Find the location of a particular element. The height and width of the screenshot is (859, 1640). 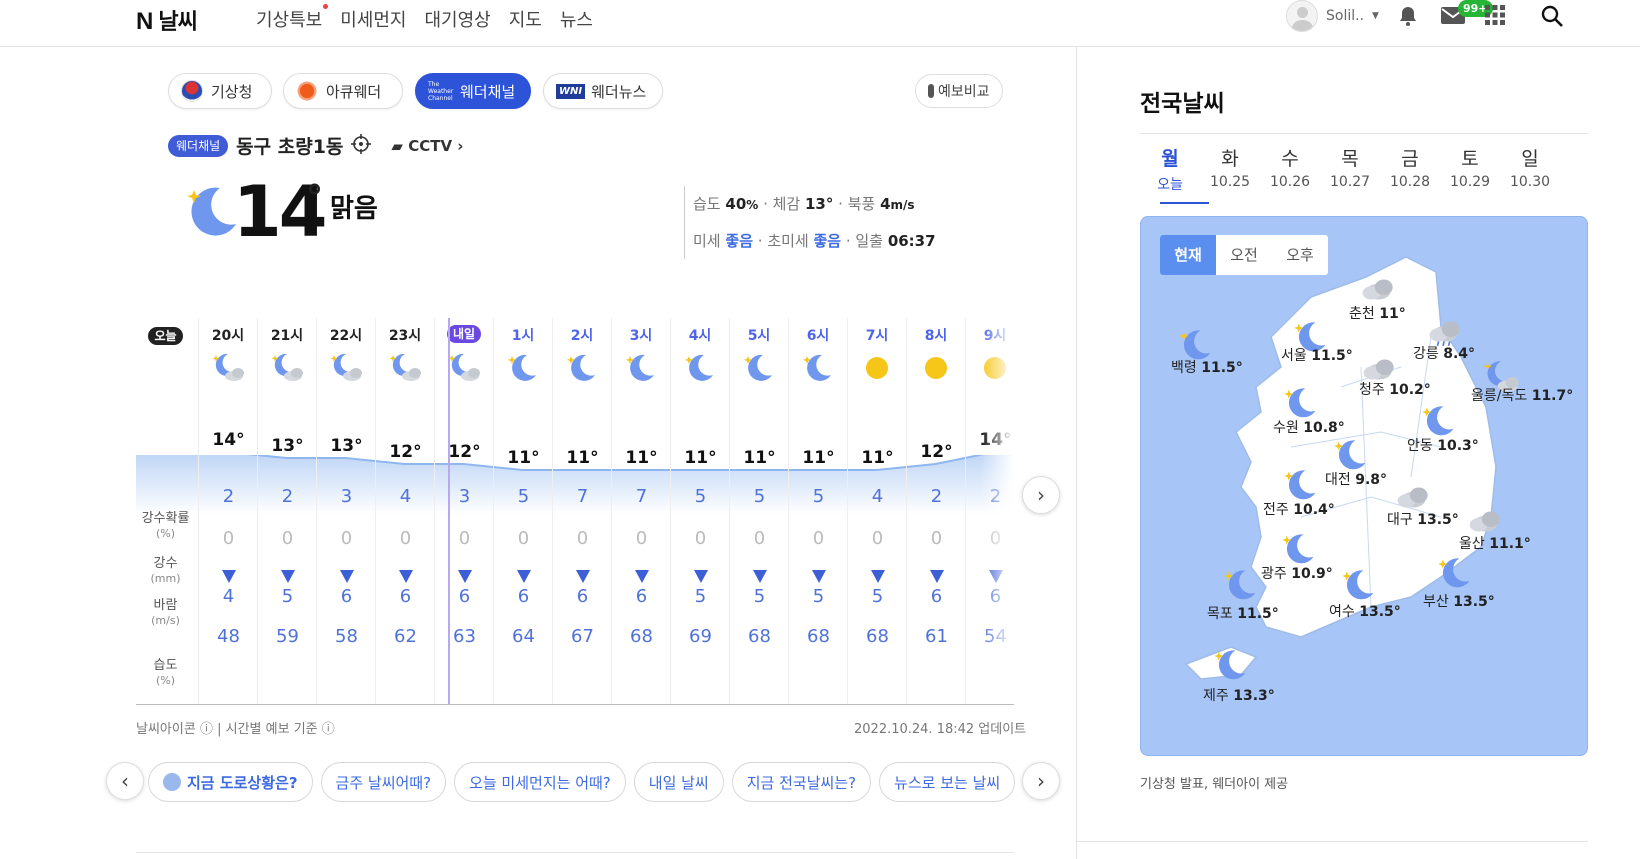

hour-label: 7시 is located at coordinates (877, 336).